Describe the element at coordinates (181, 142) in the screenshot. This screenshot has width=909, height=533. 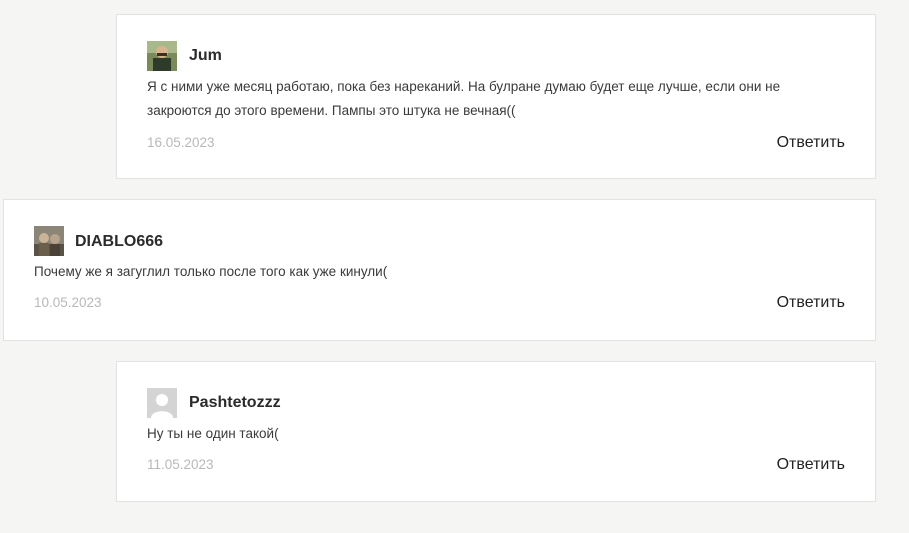
I see `comment-date: 16.05.2023` at that location.